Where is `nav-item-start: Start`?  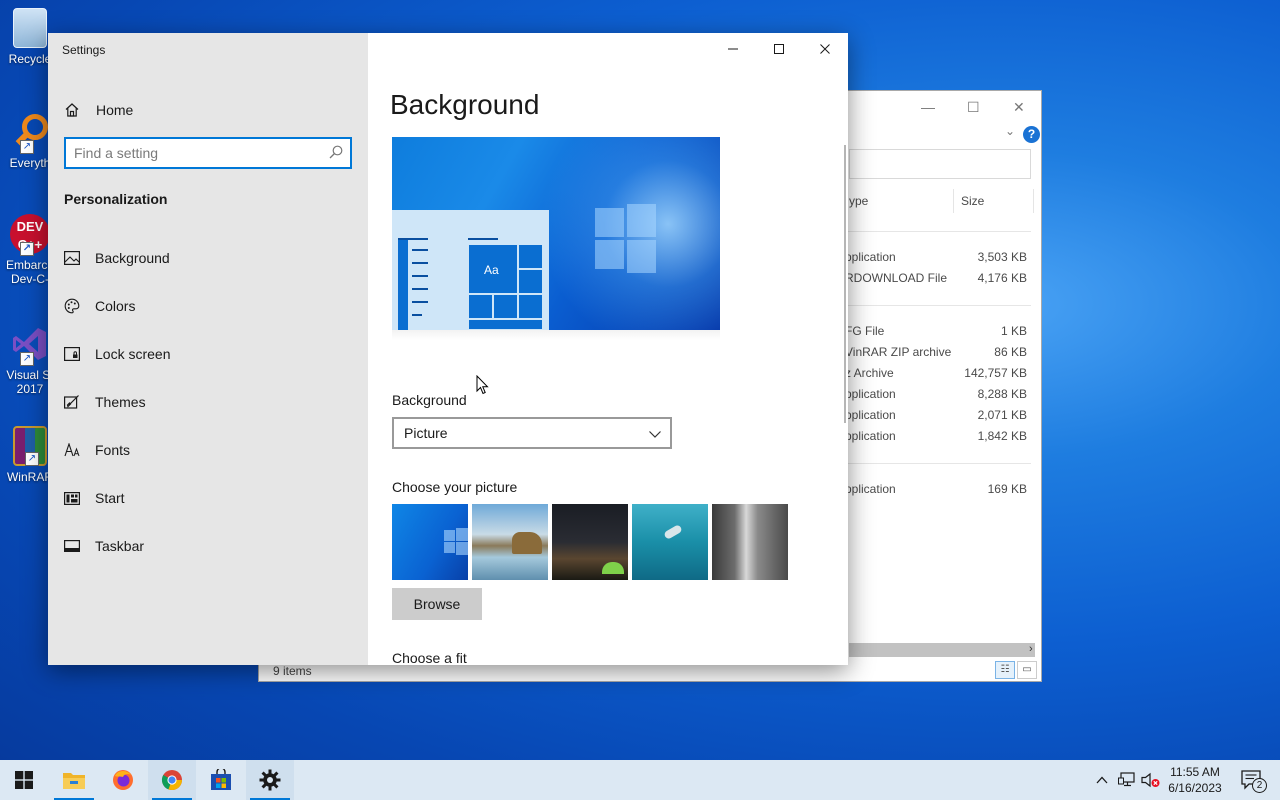
nav-item-start: Start is located at coordinates (209, 498).